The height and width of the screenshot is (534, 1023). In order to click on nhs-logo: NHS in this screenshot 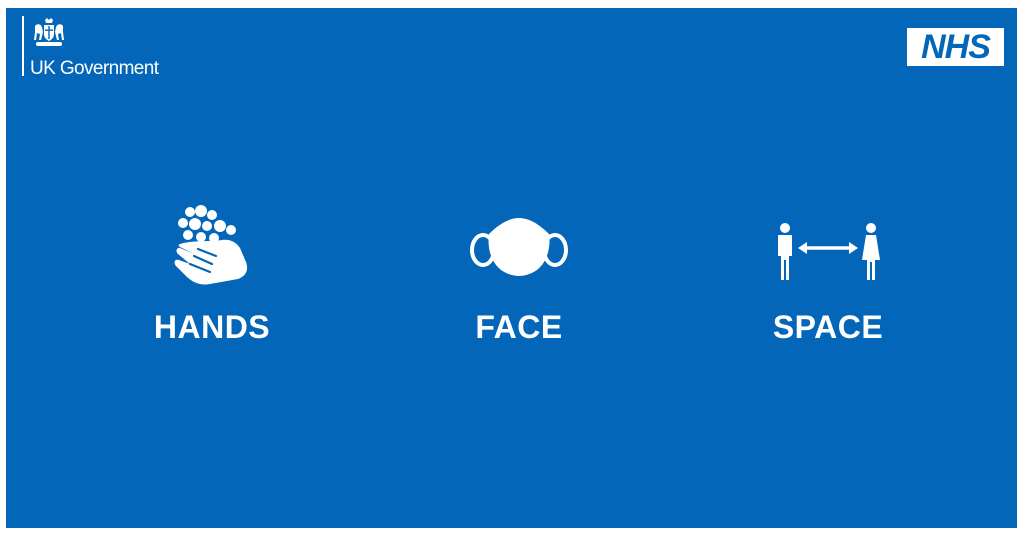, I will do `click(955, 47)`.